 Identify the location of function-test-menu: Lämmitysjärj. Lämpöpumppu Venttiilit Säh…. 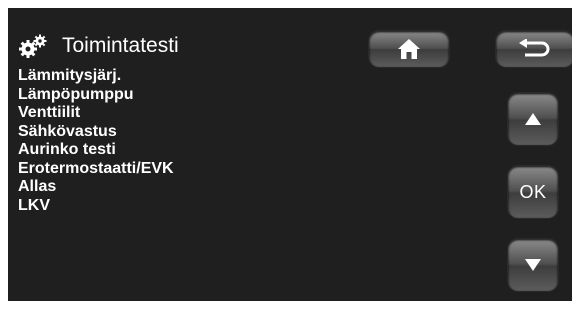
(96, 141).